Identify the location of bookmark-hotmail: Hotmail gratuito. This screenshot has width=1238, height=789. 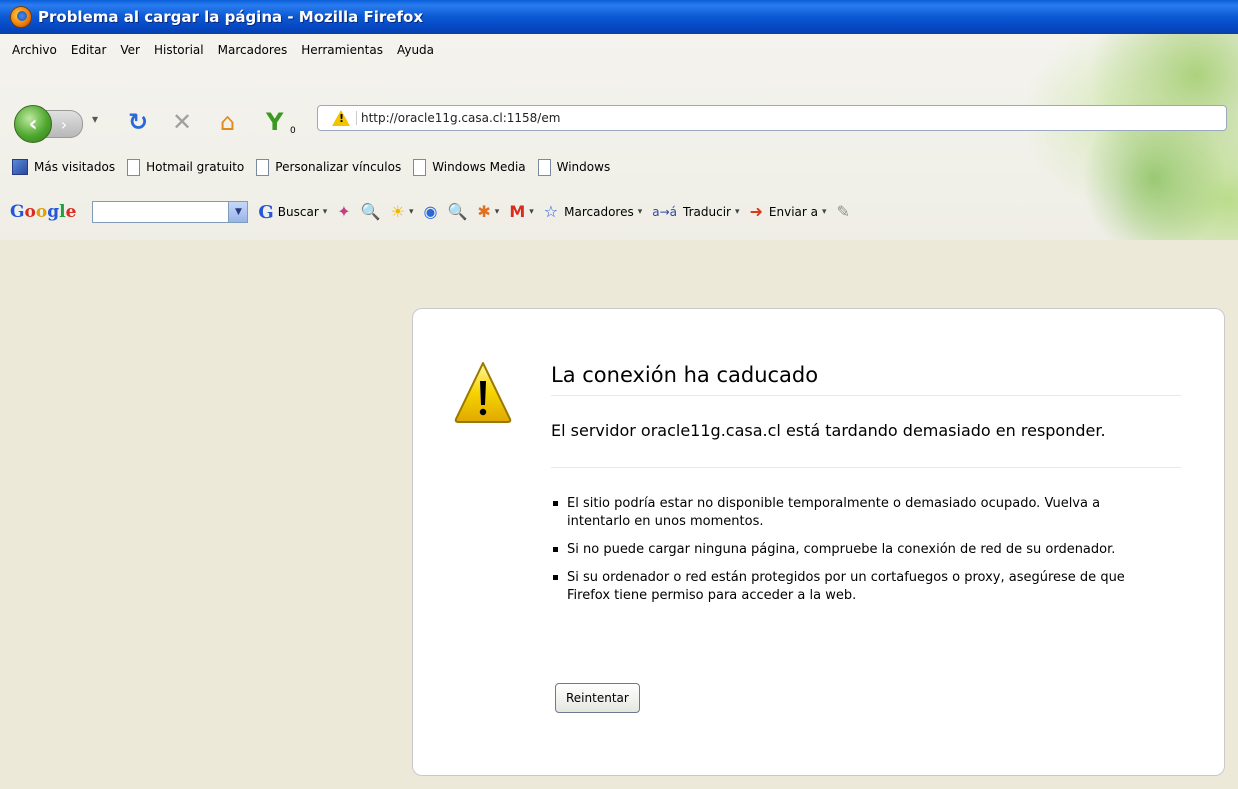
(186, 167).